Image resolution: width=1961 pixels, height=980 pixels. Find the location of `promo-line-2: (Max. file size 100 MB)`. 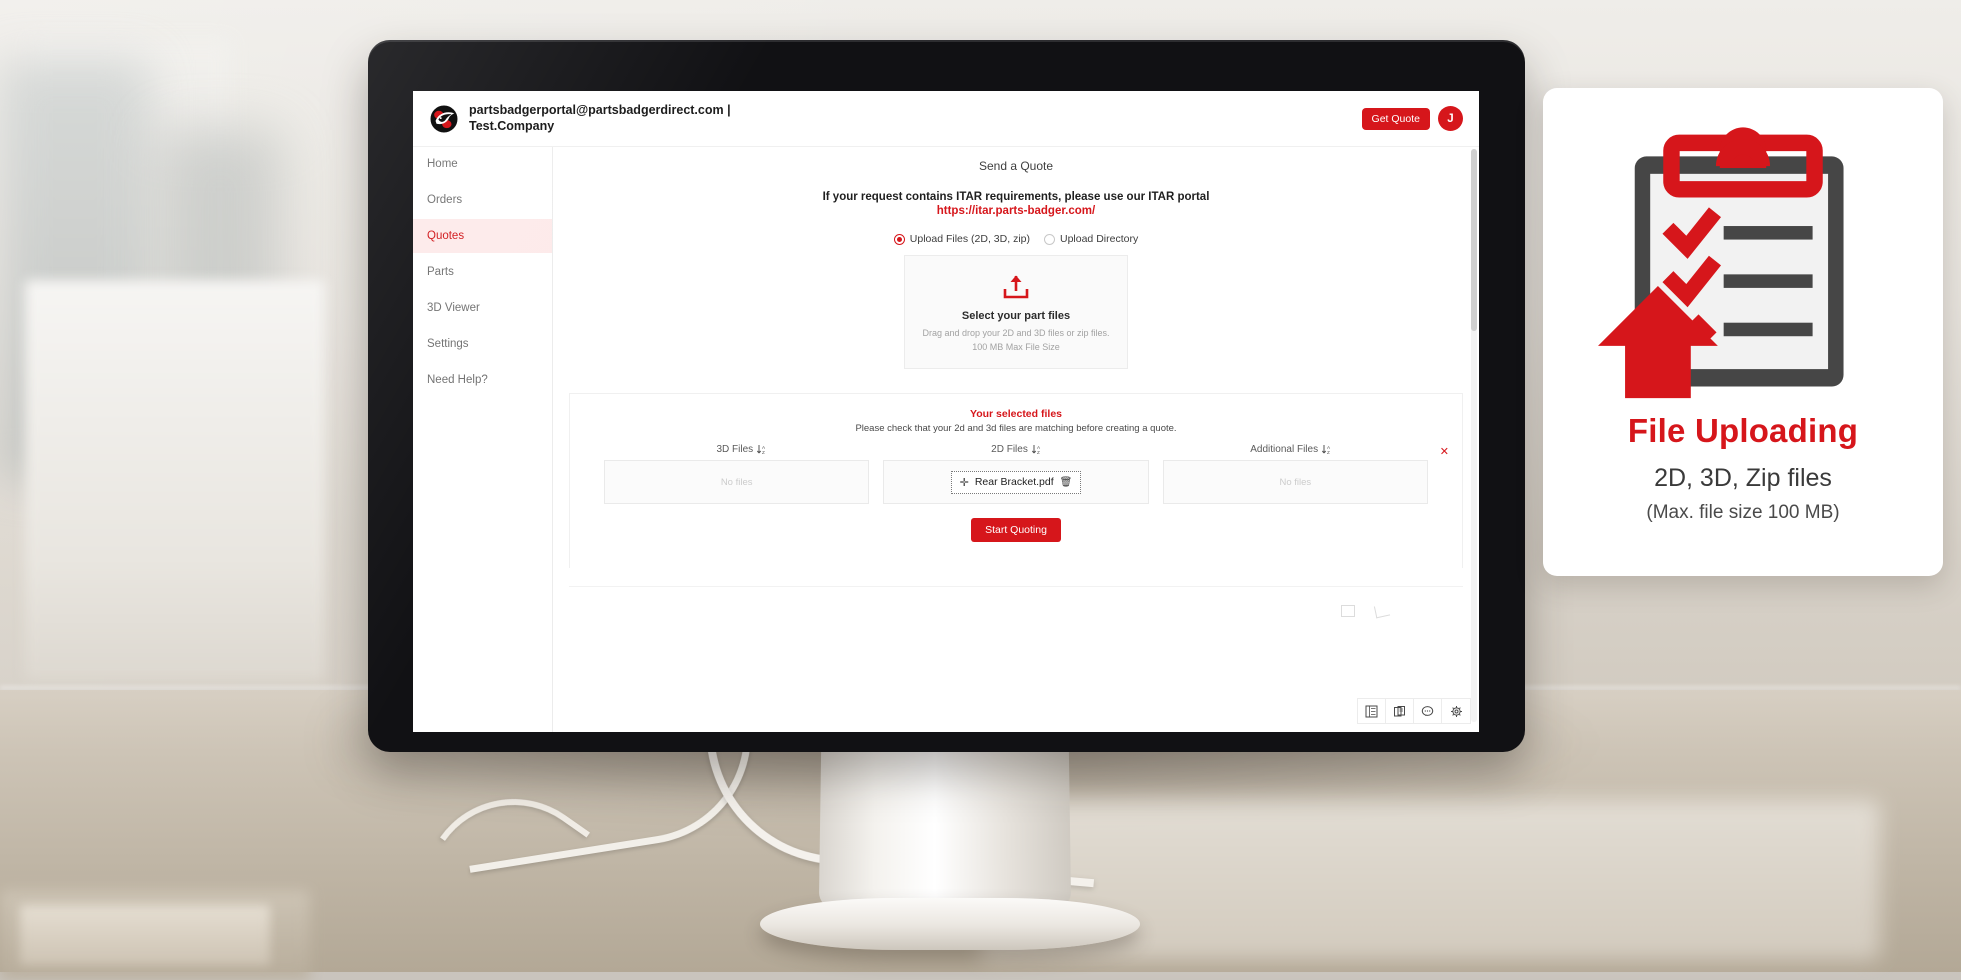

promo-line-2: (Max. file size 100 MB) is located at coordinates (1743, 512).